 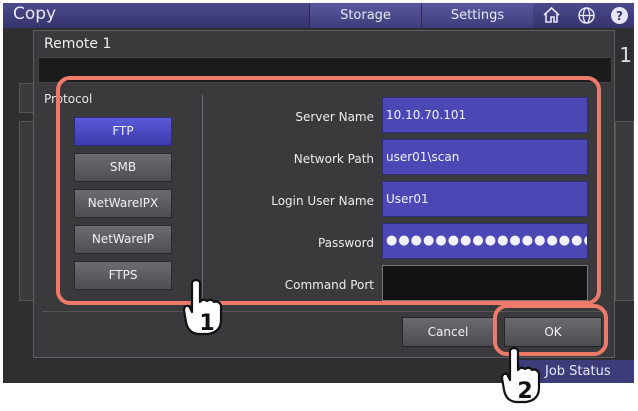 I want to click on home-icon, so click(x=551, y=15).